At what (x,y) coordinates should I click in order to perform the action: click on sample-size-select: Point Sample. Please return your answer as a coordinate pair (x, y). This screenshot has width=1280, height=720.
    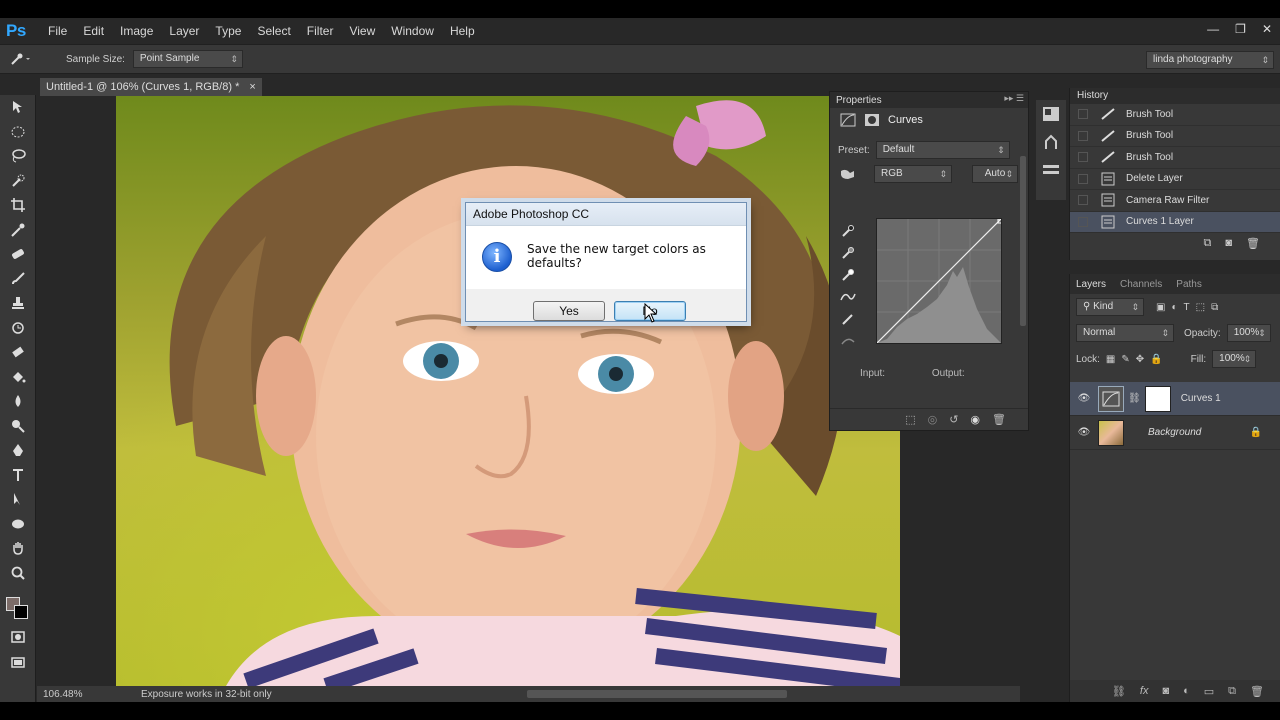
    Looking at the image, I should click on (187, 59).